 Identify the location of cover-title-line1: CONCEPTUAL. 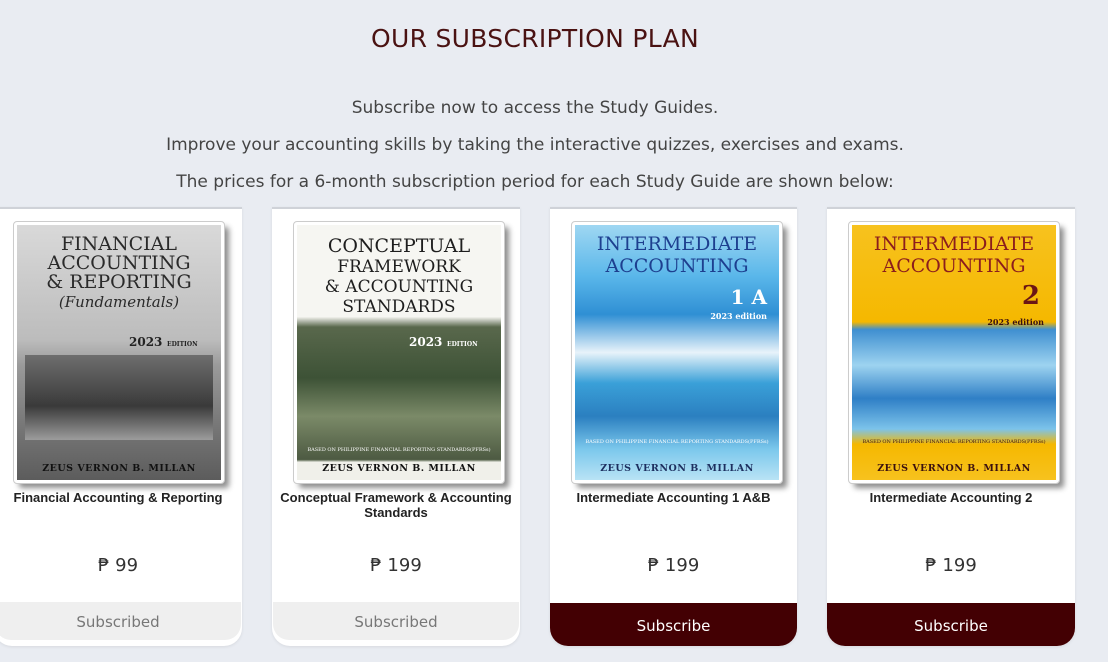
(399, 246).